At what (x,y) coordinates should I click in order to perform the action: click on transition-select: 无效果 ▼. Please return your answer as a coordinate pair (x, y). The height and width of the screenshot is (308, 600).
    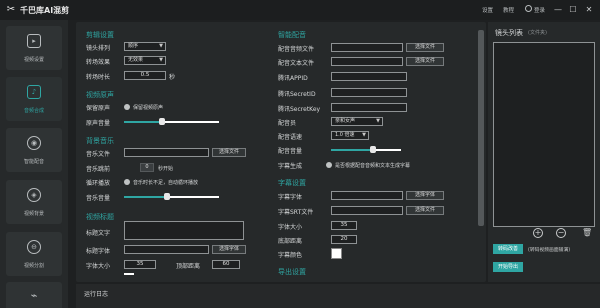
    Looking at the image, I should click on (145, 60).